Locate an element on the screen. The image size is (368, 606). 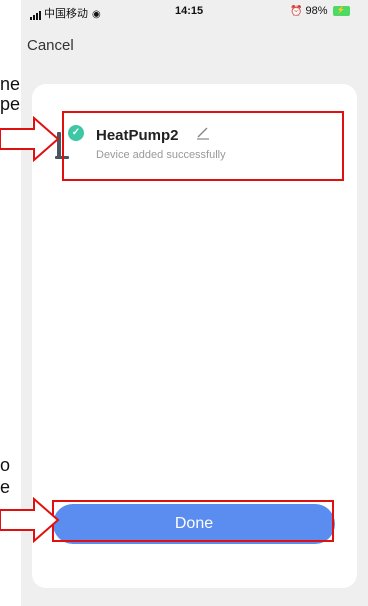
status-time: 14:15 is located at coordinates (189, 11).